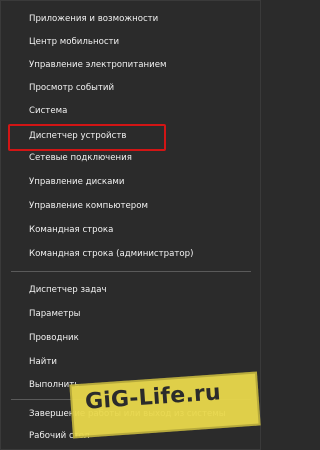 The height and width of the screenshot is (450, 320). Describe the element at coordinates (131, 19) in the screenshot. I see `menu-item-apps-features: Приложения и возможности` at that location.